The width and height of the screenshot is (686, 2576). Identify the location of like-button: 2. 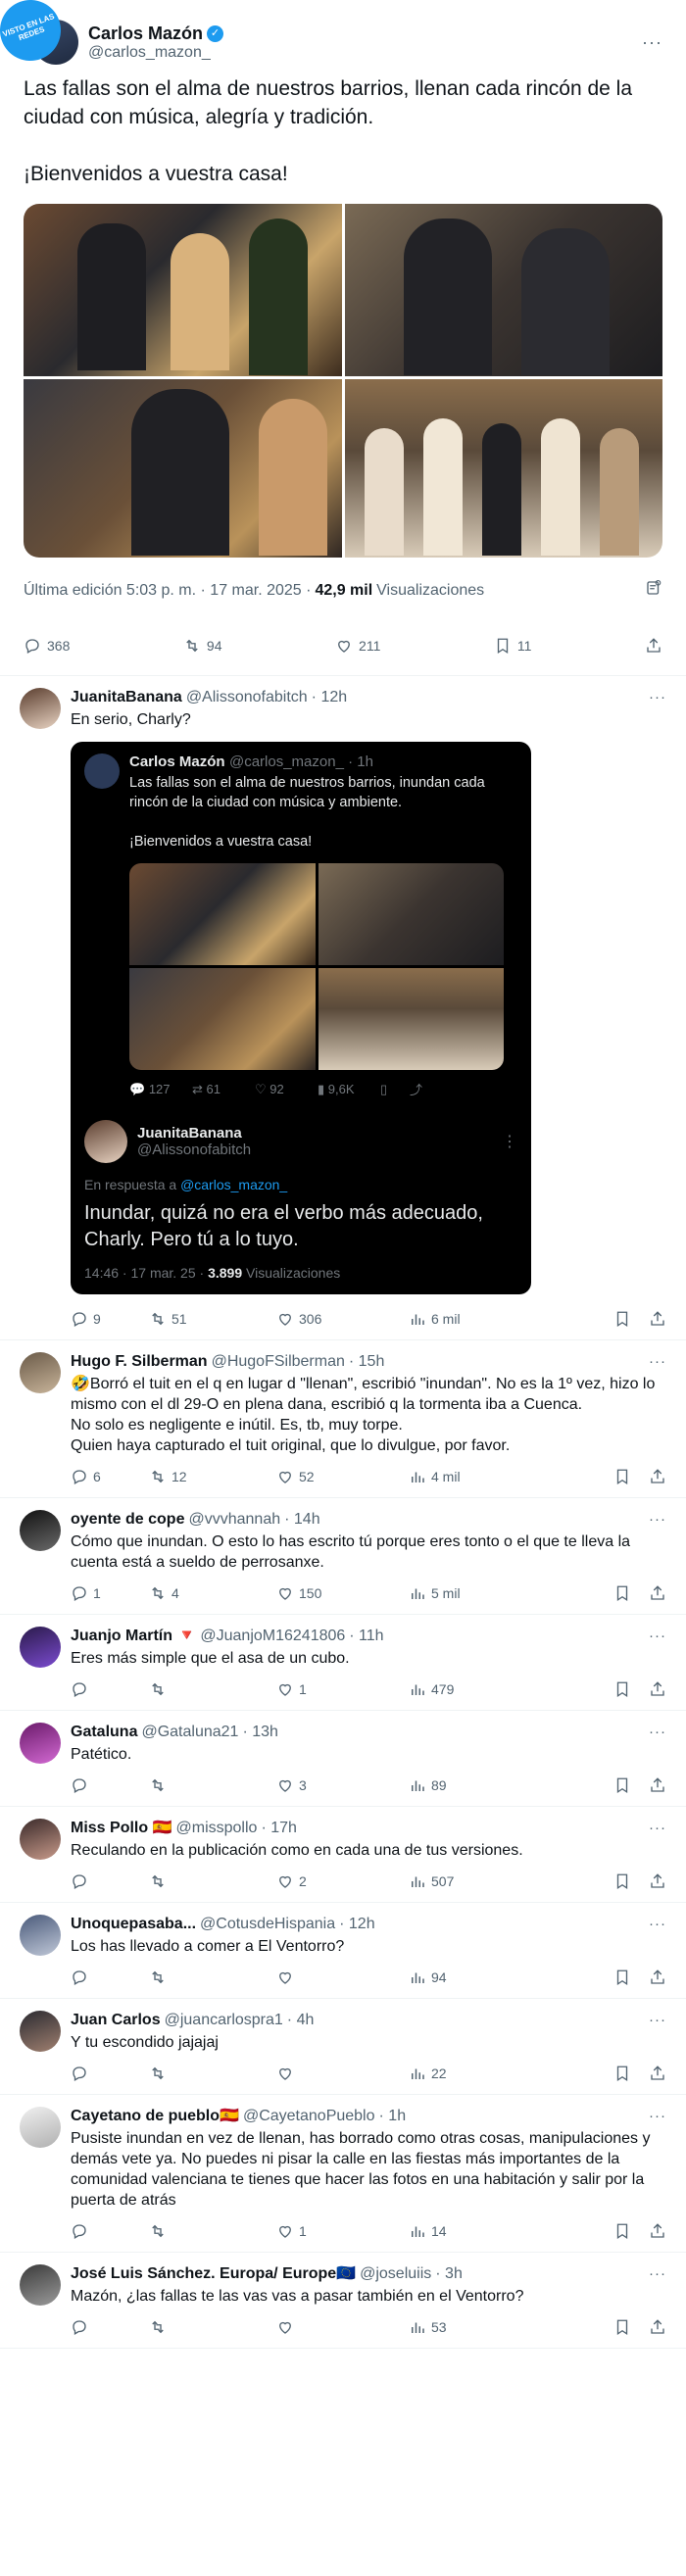
(342, 1881).